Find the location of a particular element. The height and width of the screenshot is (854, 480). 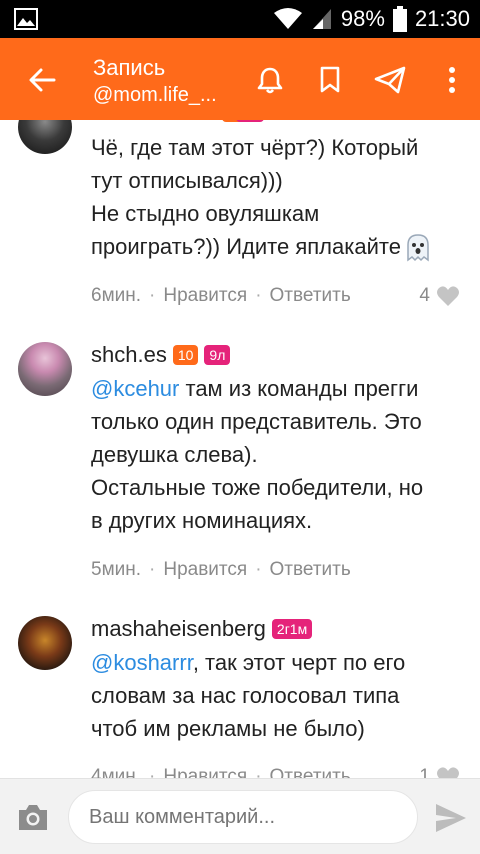

like-count: 1 is located at coordinates (424, 772).